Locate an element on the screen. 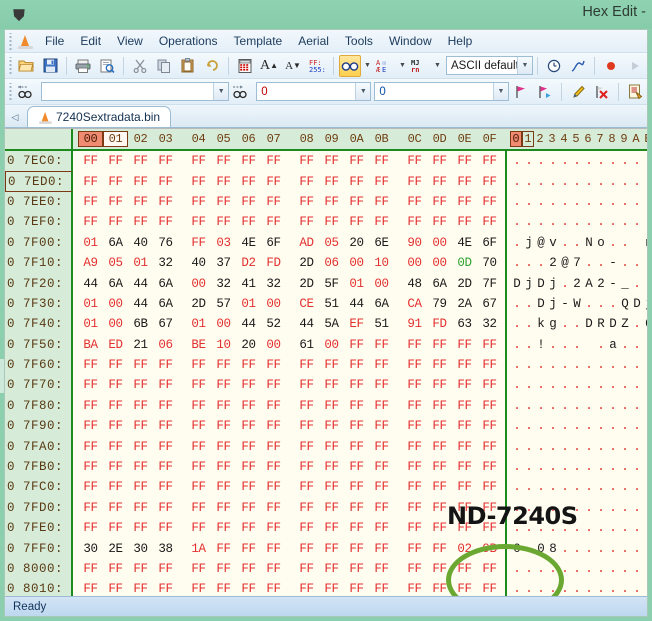 Image resolution: width=652 pixels, height=621 pixels. hex-byte: 44 is located at coordinates (90, 284).